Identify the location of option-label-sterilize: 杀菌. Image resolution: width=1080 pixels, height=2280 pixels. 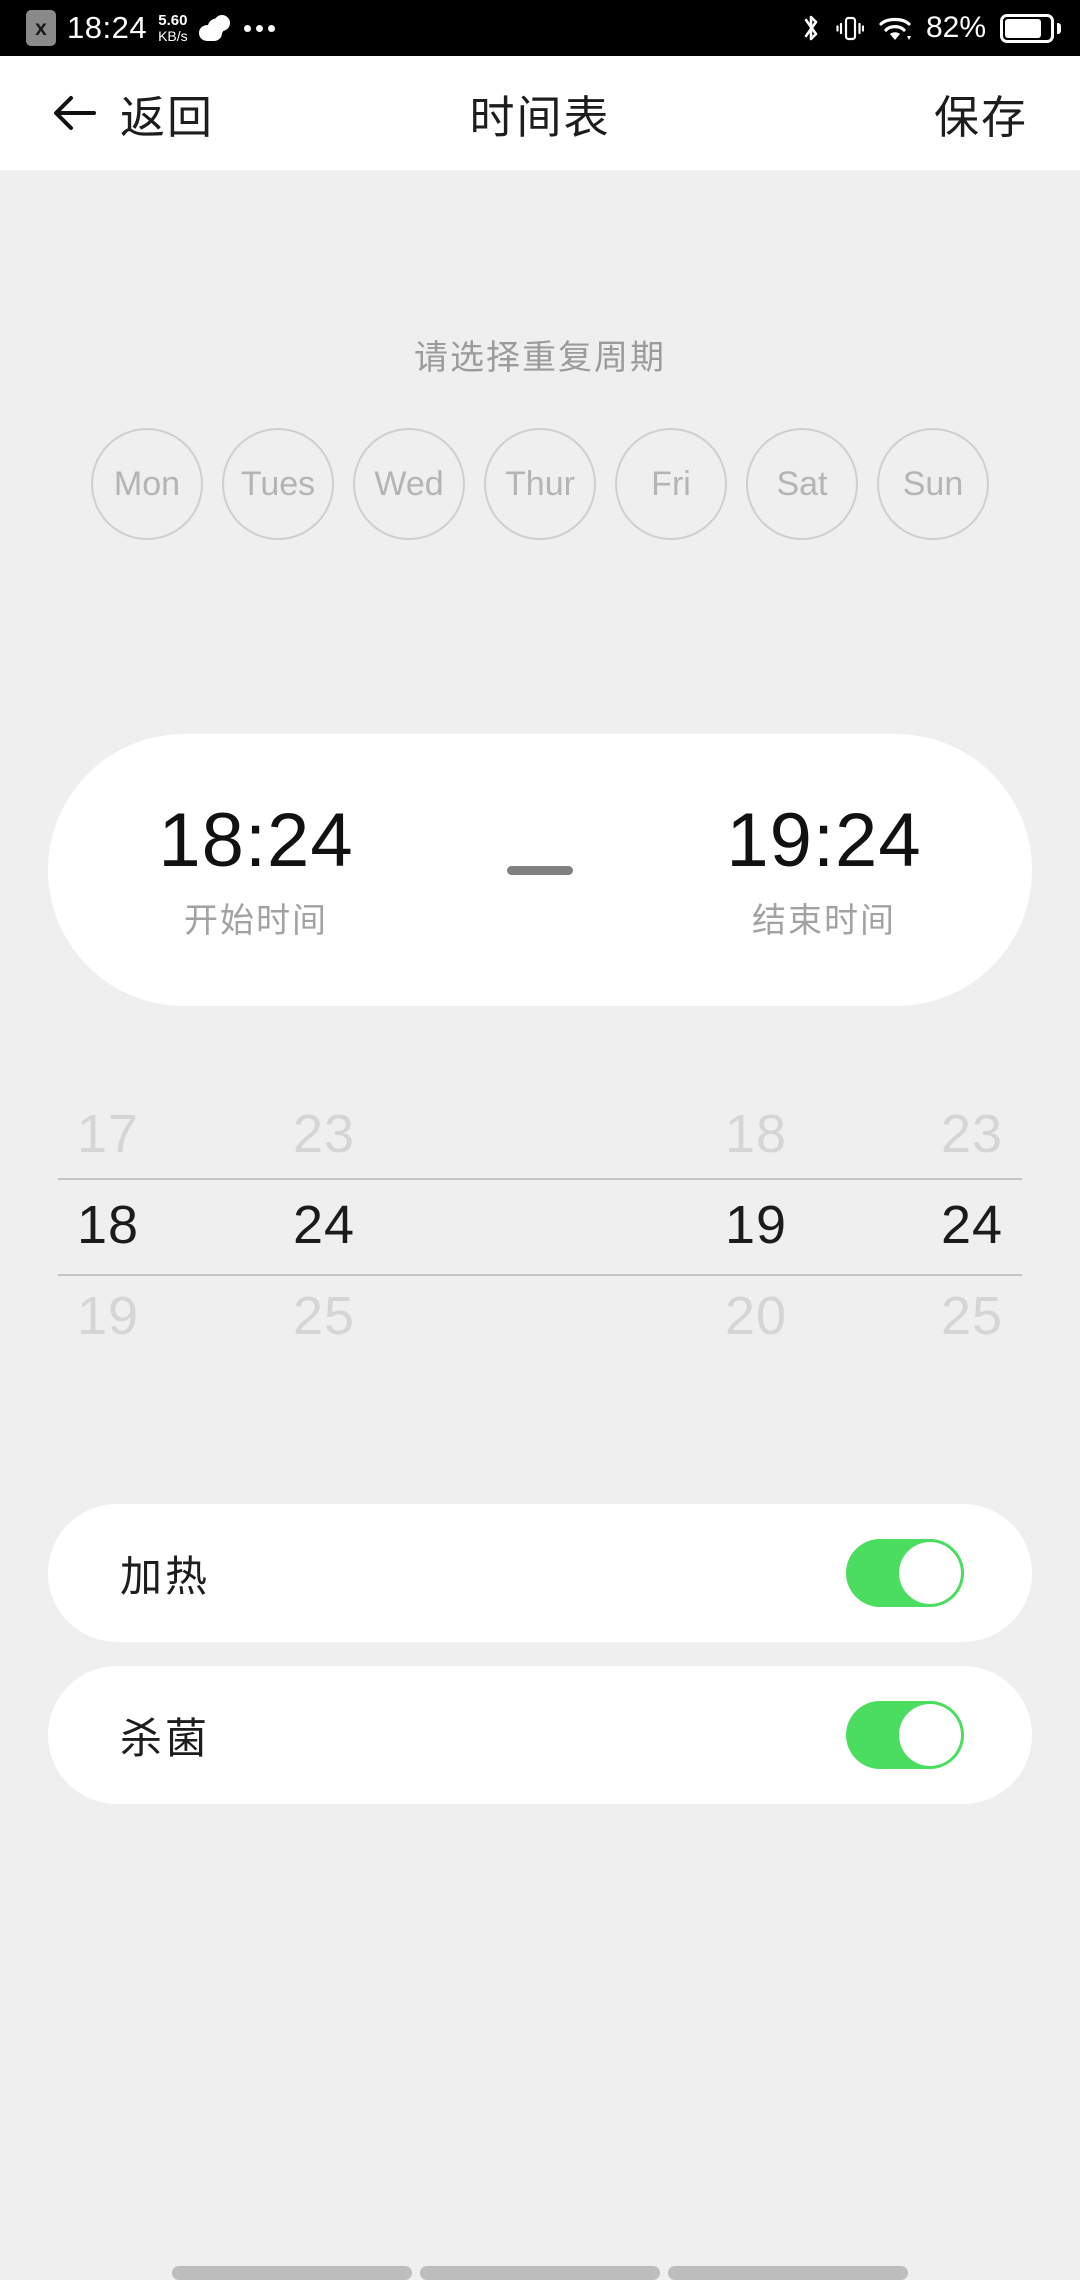
(165, 1738).